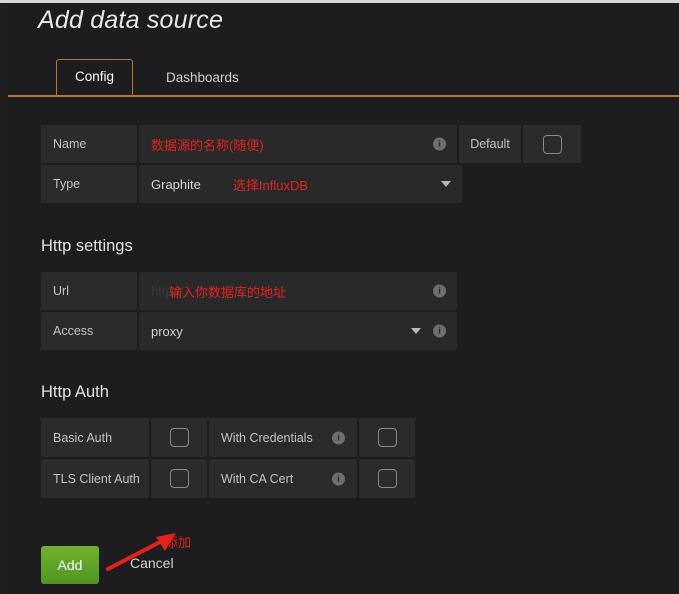 The width and height of the screenshot is (679, 594). Describe the element at coordinates (338, 478) in the screenshot. I see `with-ca-cert-info-icon: i` at that location.